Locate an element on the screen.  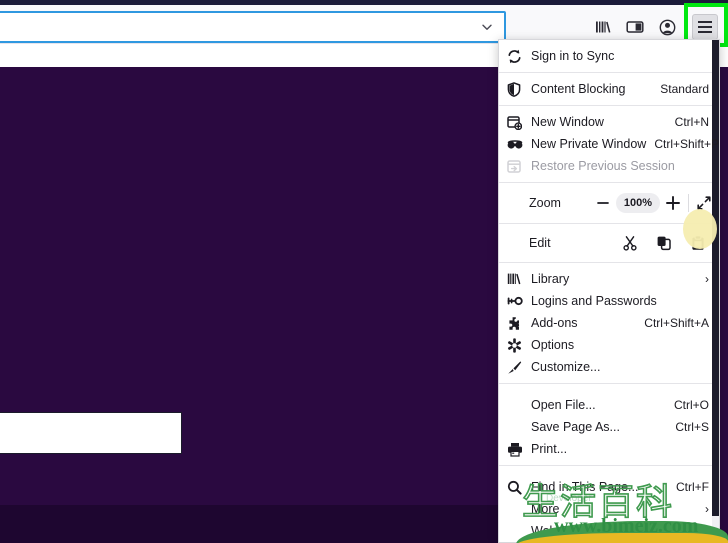
menu-item-open-file: Open File... Ctrl+O is located at coordinates (609, 405).